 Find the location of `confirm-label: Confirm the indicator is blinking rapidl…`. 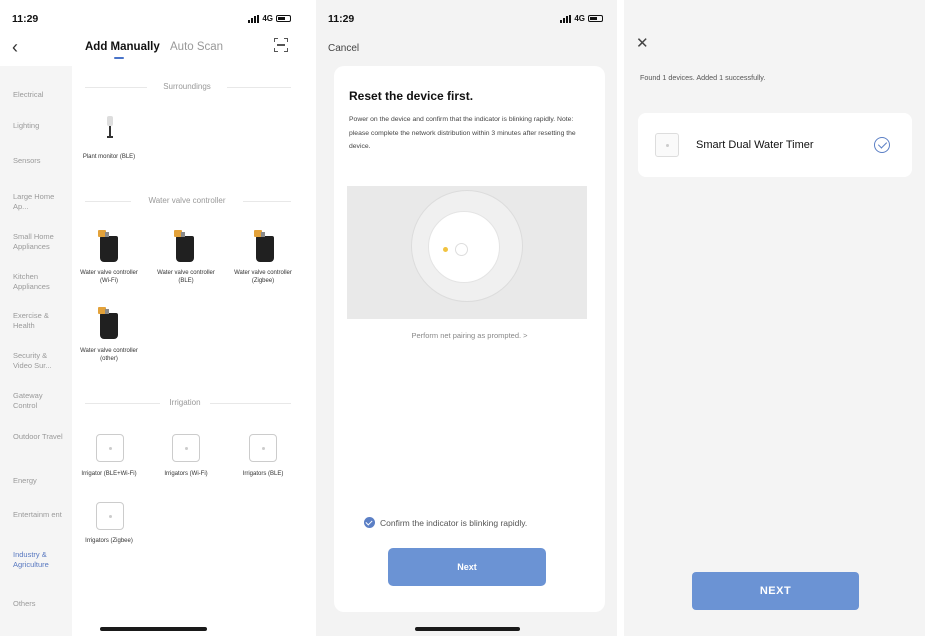

confirm-label: Confirm the indicator is blinking rapidl… is located at coordinates (453, 523).